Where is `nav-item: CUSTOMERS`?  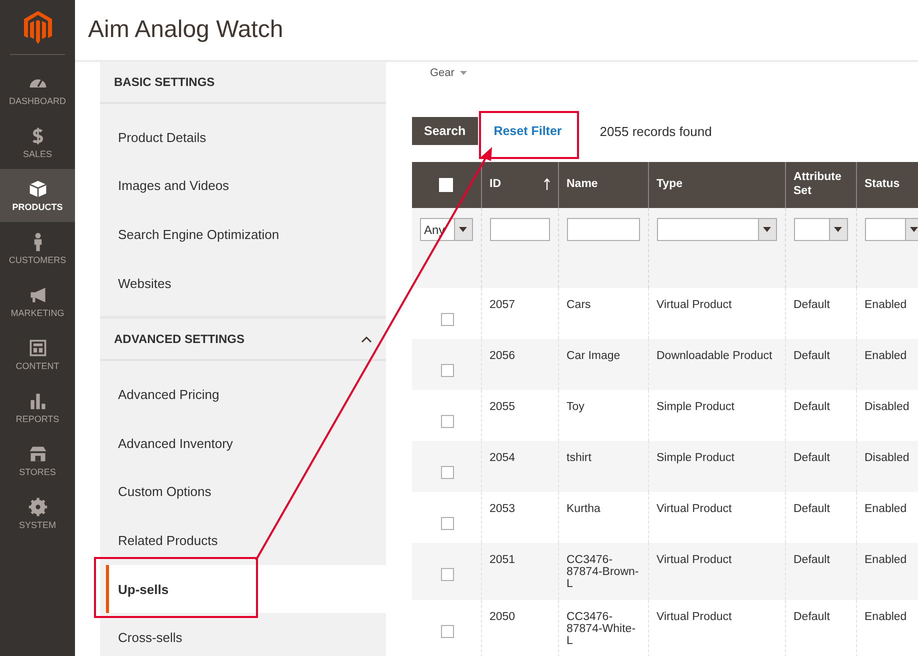 nav-item: CUSTOMERS is located at coordinates (37, 248).